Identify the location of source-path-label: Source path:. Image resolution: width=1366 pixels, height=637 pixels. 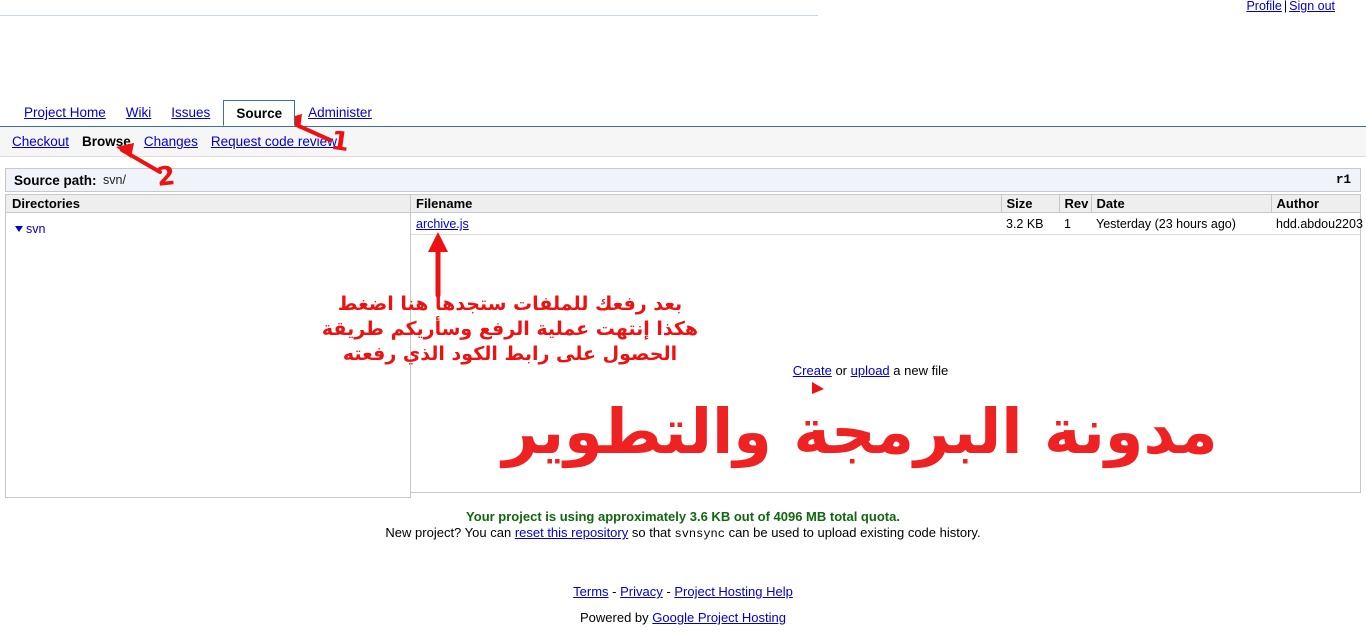
(55, 180).